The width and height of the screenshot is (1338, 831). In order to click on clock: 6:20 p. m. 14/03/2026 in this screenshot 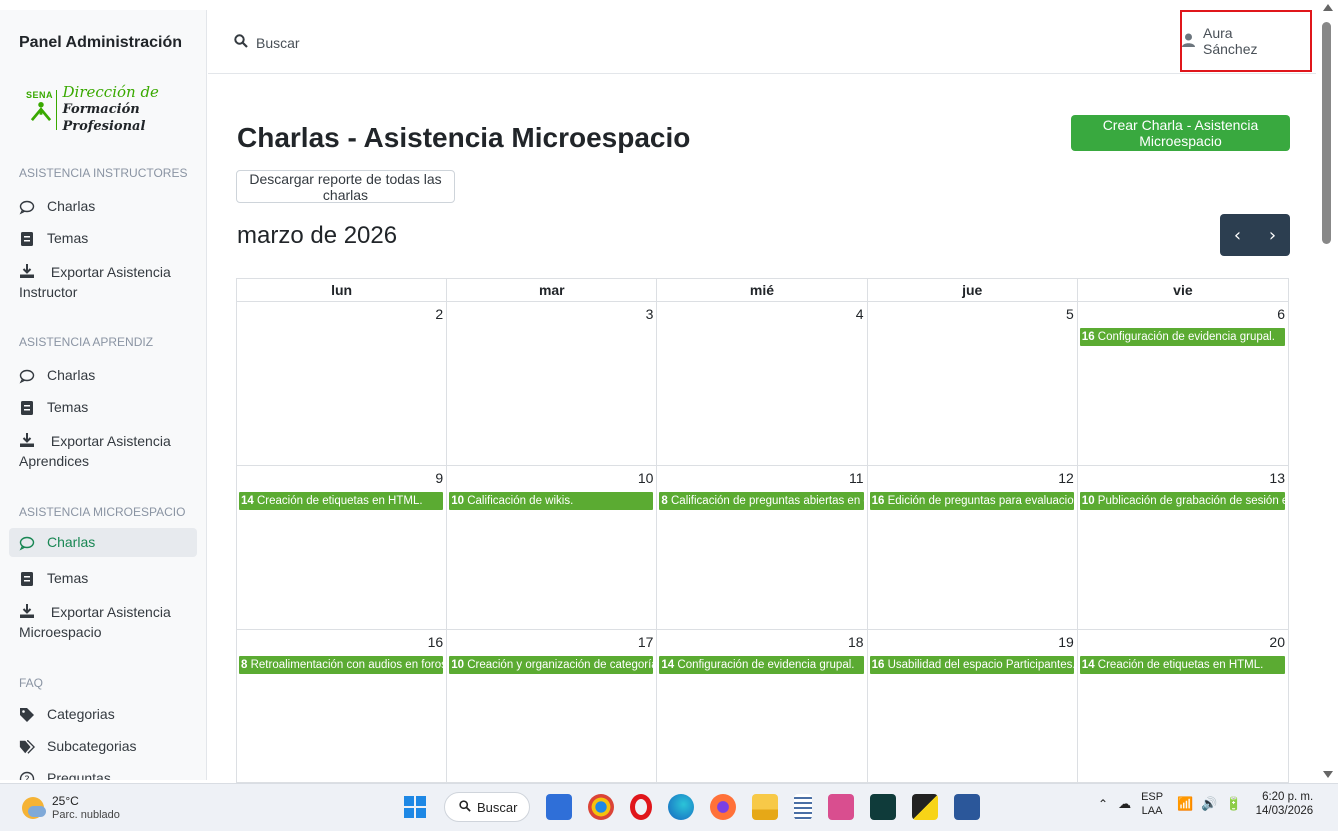, I will do `click(1285, 804)`.